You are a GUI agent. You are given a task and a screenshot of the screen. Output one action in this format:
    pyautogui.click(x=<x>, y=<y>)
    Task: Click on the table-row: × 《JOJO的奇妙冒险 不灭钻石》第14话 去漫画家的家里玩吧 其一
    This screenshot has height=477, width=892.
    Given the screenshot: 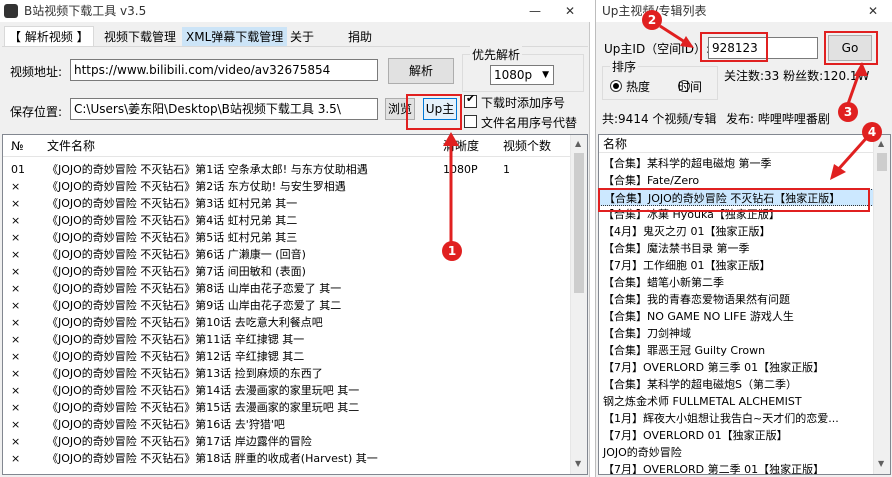 What is the action you would take?
    pyautogui.click(x=287, y=390)
    